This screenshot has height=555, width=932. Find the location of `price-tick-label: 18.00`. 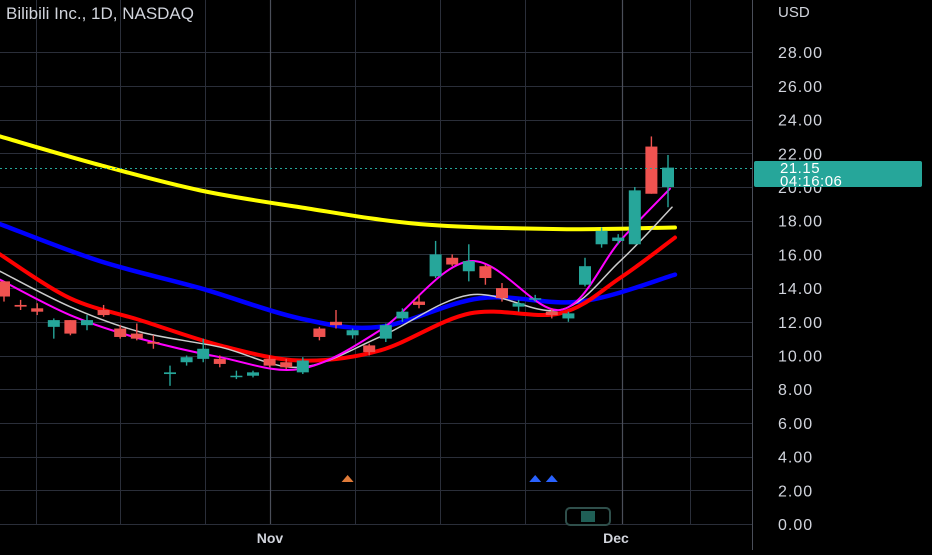

price-tick-label: 18.00 is located at coordinates (800, 222).